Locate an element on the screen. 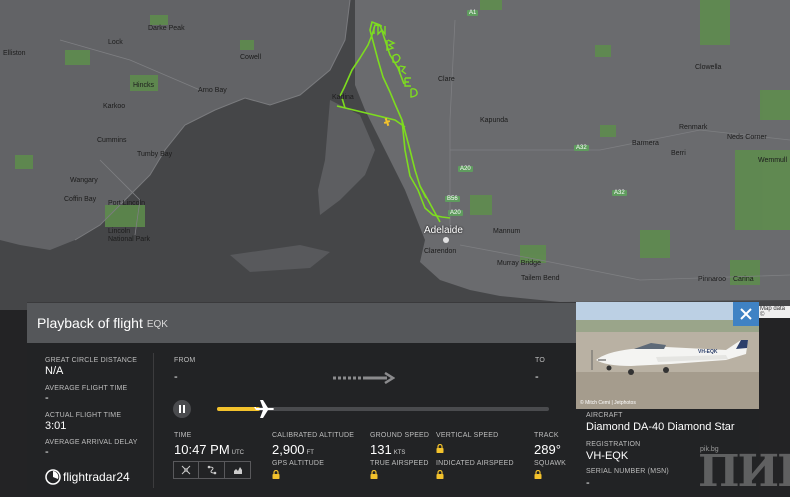  squawk-label: SQUAWK is located at coordinates (550, 463).